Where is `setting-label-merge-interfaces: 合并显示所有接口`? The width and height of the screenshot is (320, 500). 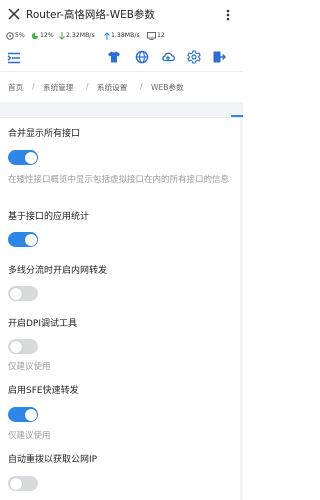
setting-label-merge-interfaces: 合并显示所有接口 is located at coordinates (44, 134).